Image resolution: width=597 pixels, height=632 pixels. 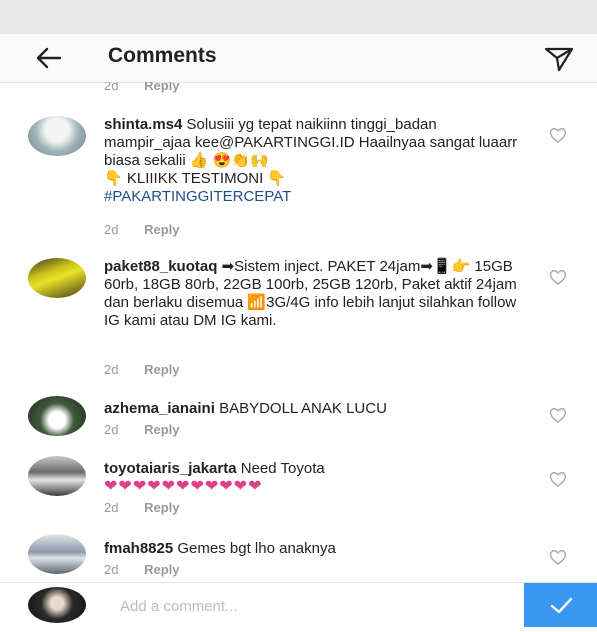 What do you see at coordinates (197, 196) in the screenshot?
I see `hashtag-link: #PAKARTINGGITERCEPAT` at bounding box center [197, 196].